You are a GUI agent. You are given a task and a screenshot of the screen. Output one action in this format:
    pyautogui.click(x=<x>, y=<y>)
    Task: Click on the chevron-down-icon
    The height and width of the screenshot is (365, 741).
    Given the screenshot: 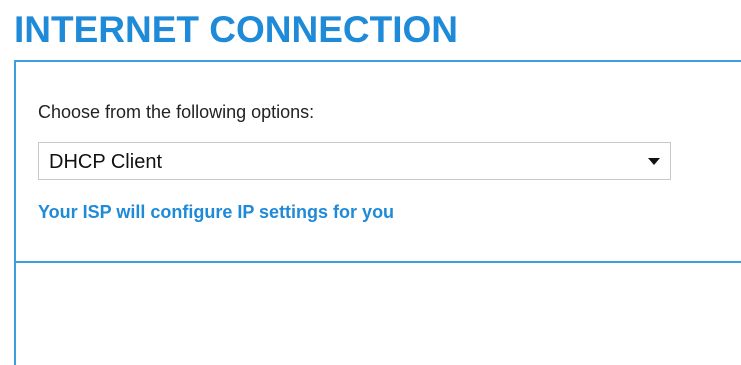 What is the action you would take?
    pyautogui.click(x=654, y=161)
    